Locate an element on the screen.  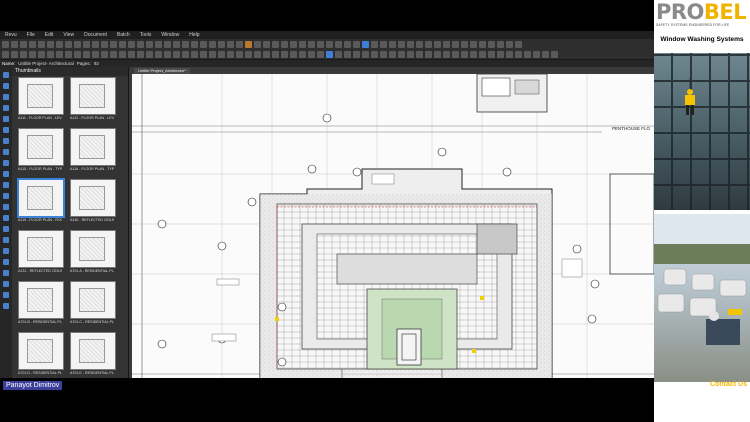
menu-item-window: Window is located at coordinates (170, 35).